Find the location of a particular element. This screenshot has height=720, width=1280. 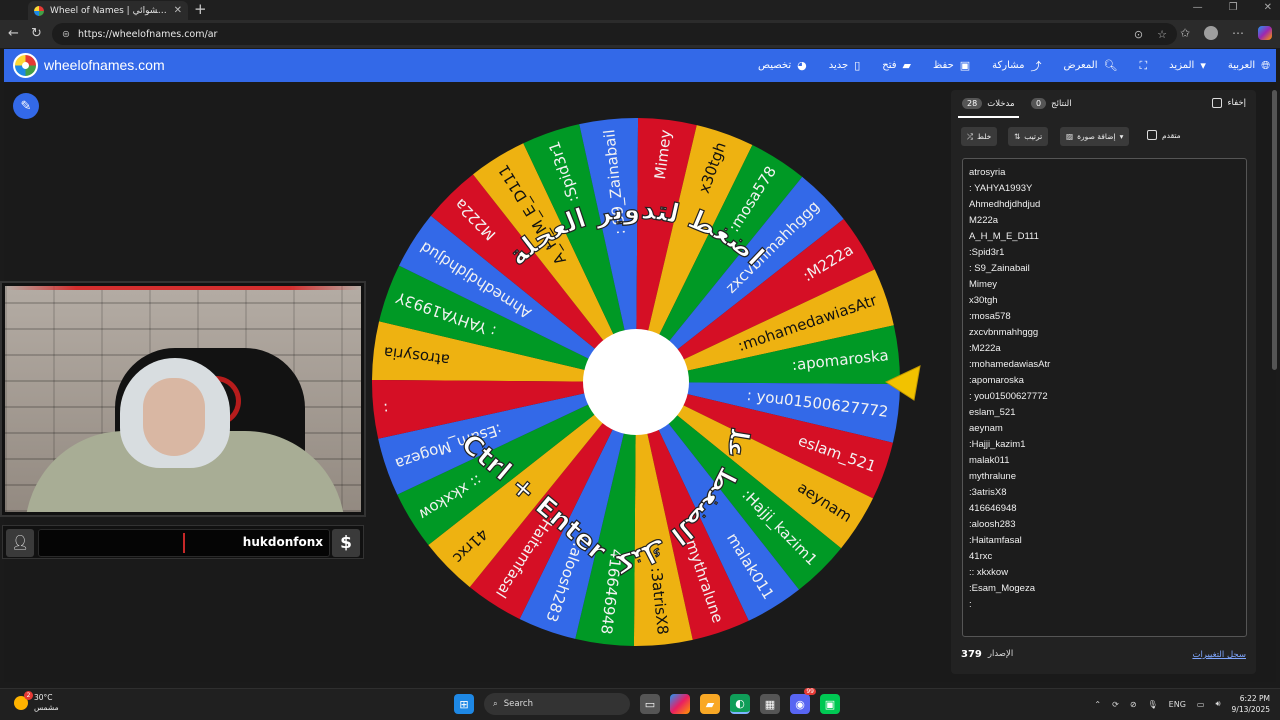

menu-label: جديد is located at coordinates (838, 65).